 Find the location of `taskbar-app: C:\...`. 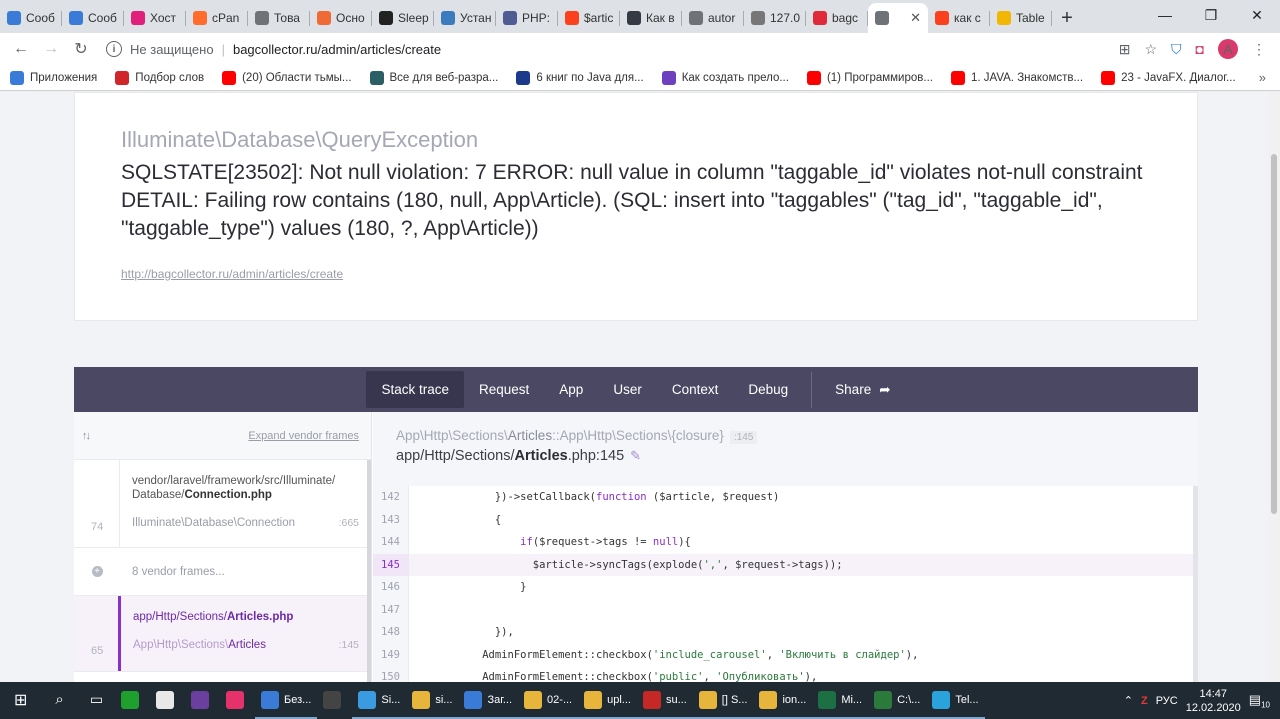

taskbar-app: C:\... is located at coordinates (897, 700).